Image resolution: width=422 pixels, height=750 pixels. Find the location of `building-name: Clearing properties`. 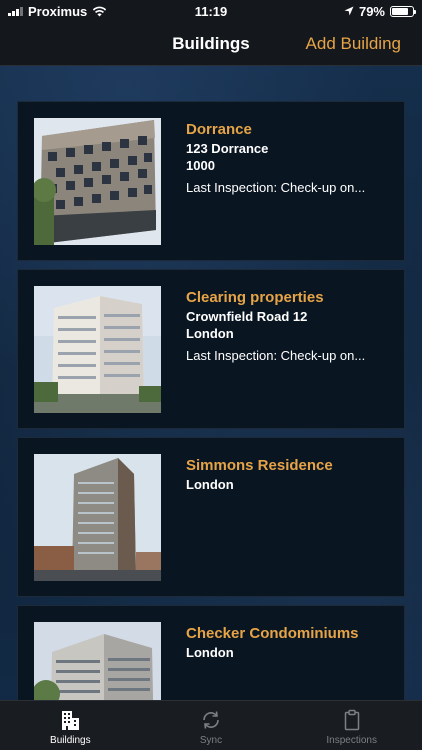

building-name: Clearing properties is located at coordinates (255, 297).